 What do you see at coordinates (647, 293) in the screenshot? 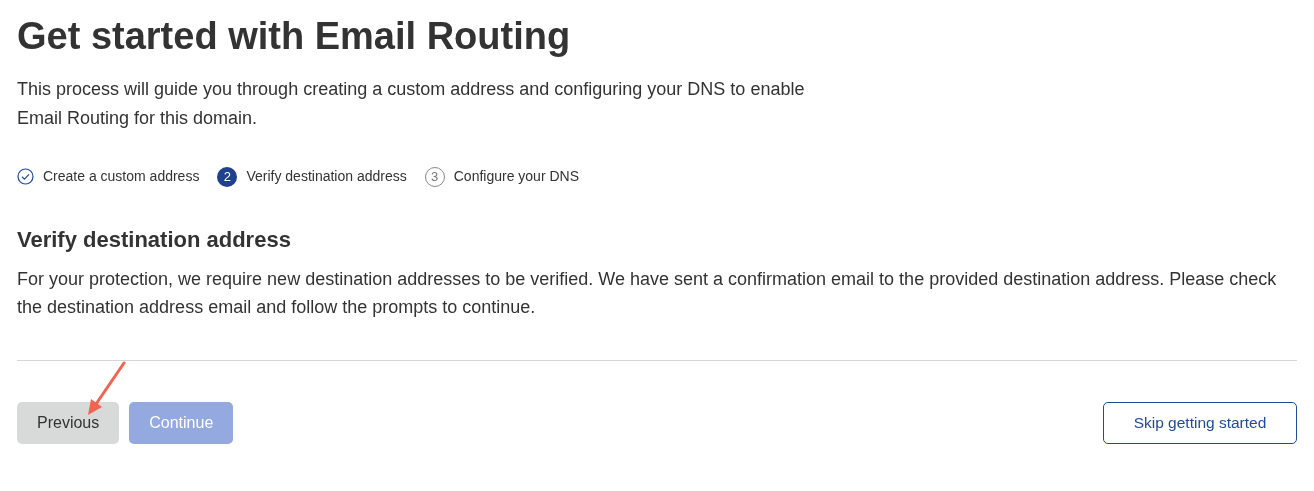
I see `section-text: For your protection, we require new destination addresses to be verified. We have sent a confirmation email to the provided destination address. Please check the destination address email and follow the prompts to continue.` at bounding box center [647, 293].